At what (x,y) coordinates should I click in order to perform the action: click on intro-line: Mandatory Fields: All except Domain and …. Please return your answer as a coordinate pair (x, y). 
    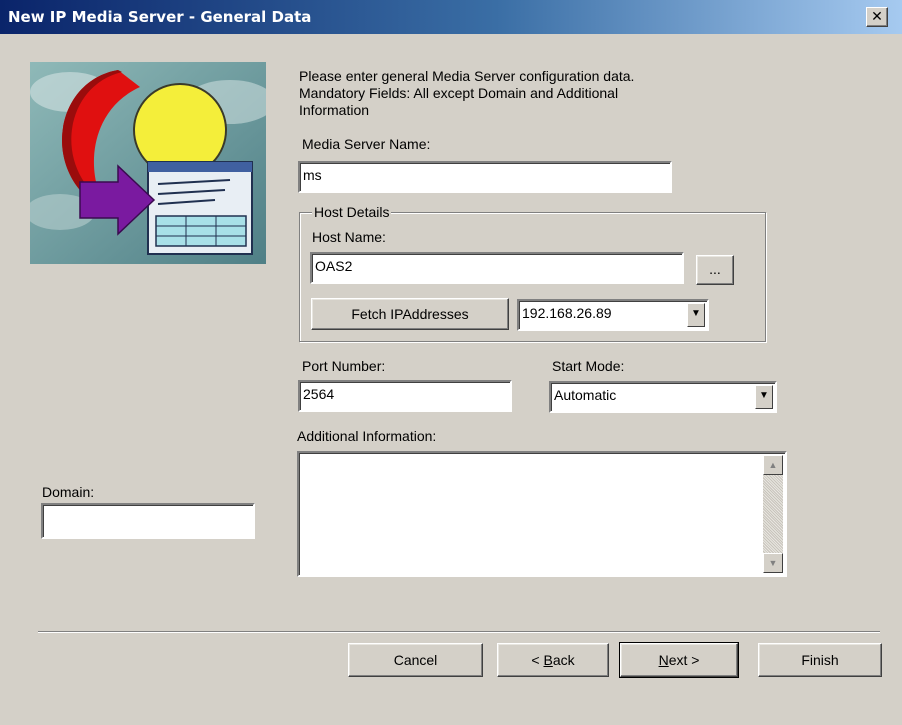
    Looking at the image, I should click on (459, 93).